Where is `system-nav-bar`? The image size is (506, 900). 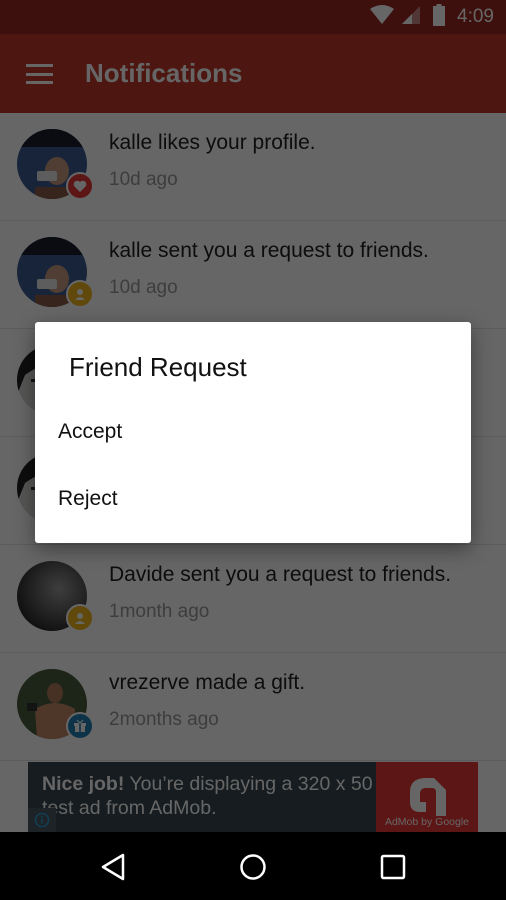 system-nav-bar is located at coordinates (253, 866).